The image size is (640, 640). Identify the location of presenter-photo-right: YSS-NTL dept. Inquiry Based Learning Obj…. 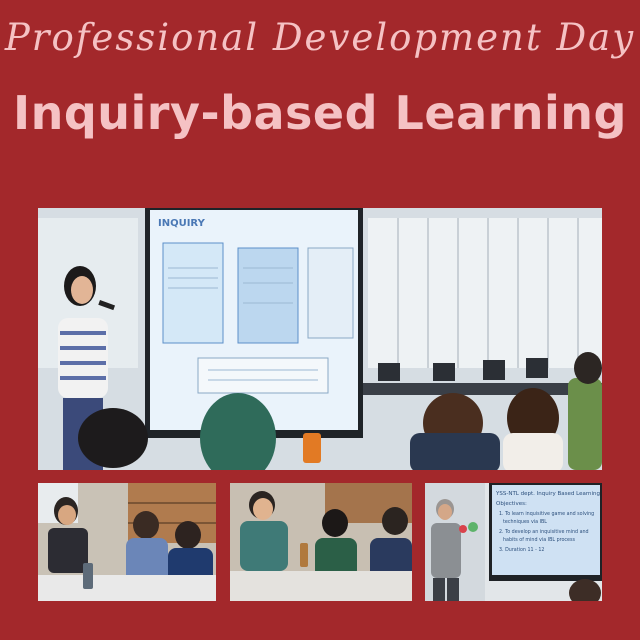
(513, 542).